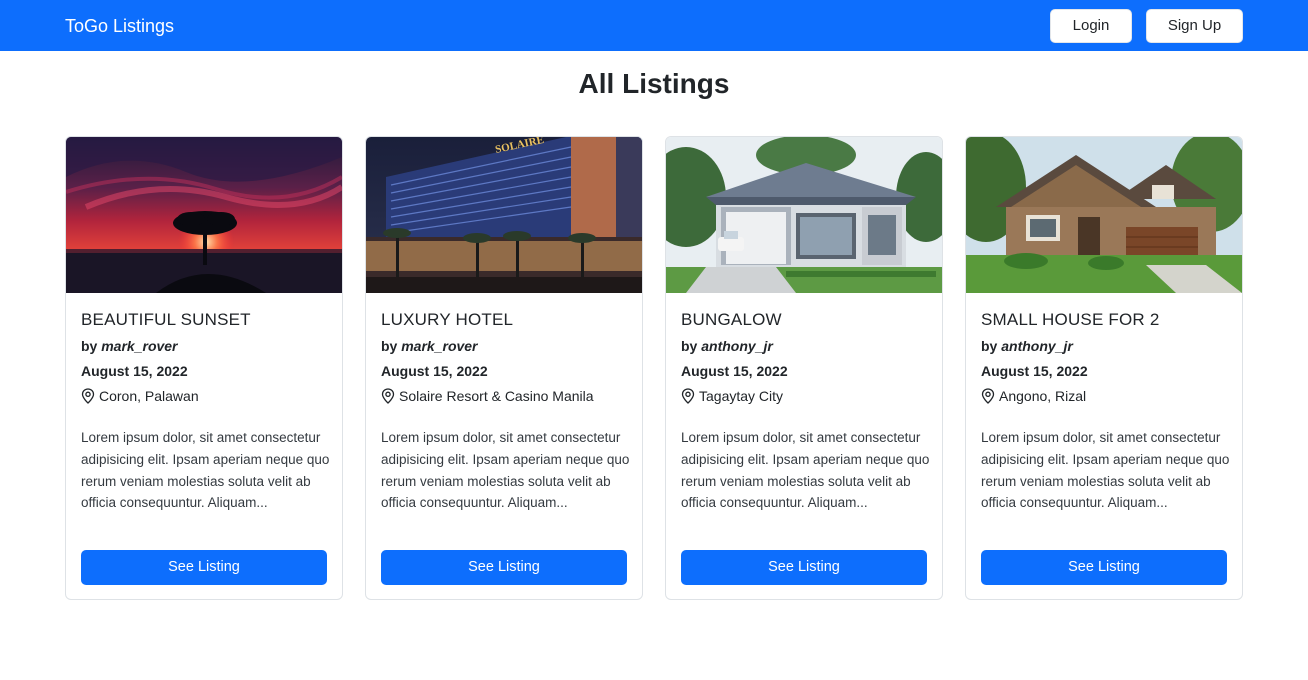  I want to click on listing-location: Coron, Palawan, so click(140, 396).